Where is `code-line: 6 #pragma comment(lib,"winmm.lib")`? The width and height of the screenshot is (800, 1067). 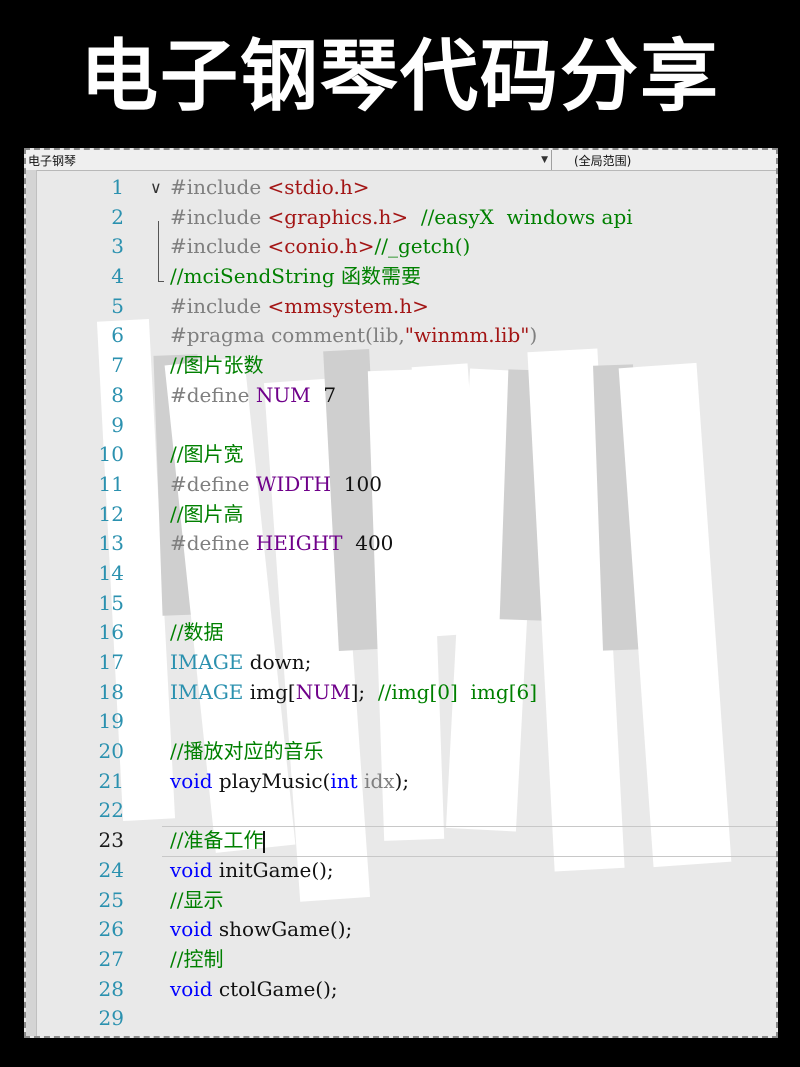
code-line: 6 #pragma comment(lib,"winmm.lib") is located at coordinates (401, 336).